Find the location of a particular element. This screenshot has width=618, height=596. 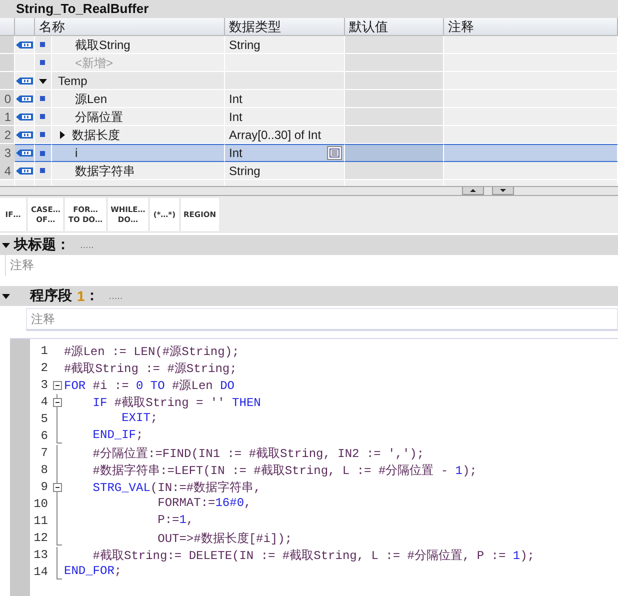

code-line: OUT=>#数据长度[#i]); is located at coordinates (225, 539).